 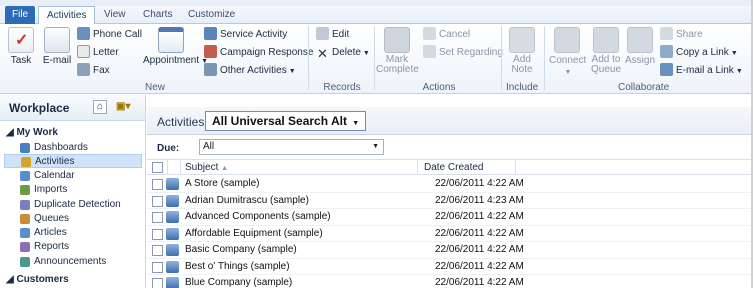 What do you see at coordinates (247, 200) in the screenshot?
I see `row-subject: Adrian Dumitrascu (sample)` at bounding box center [247, 200].